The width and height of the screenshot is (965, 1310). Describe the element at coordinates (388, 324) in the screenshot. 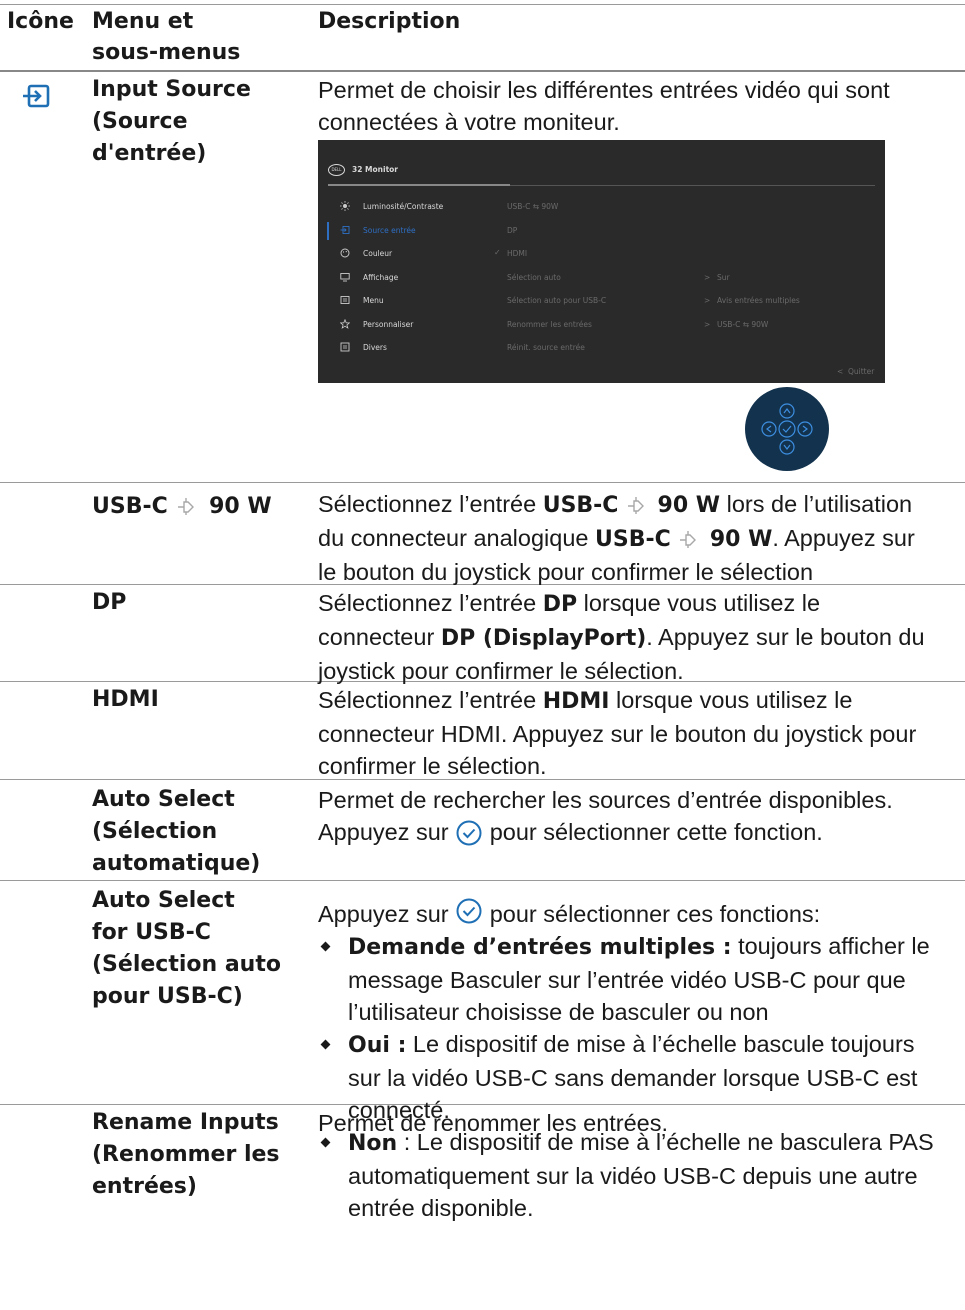

I see `osd-item-personalize: Personnaliser` at that location.